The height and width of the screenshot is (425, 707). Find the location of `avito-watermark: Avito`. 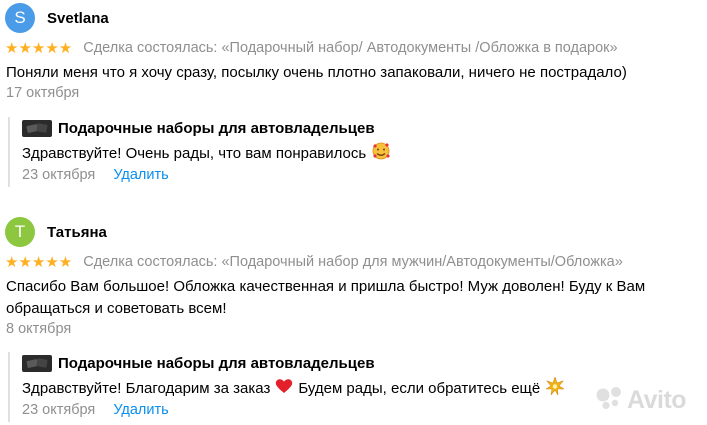

avito-watermark: Avito is located at coordinates (641, 400).